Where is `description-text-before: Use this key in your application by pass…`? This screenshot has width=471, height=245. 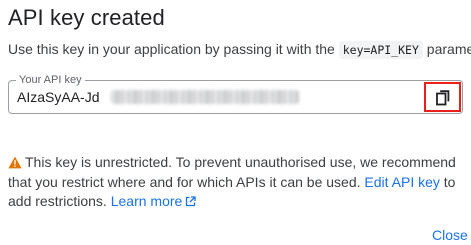 description-text-before: Use this key in your application by pass… is located at coordinates (173, 49).